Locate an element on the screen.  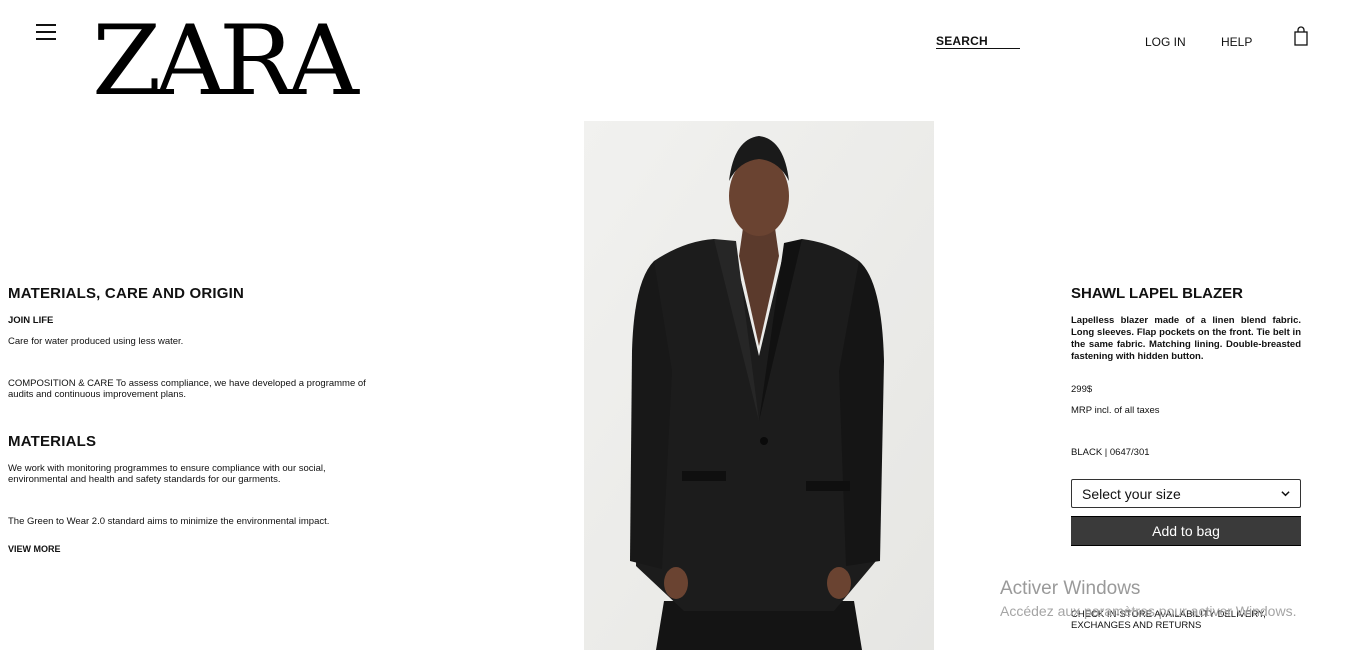
check-line-2: EXCHANGES AND RETURNS is located at coordinates (1136, 625).